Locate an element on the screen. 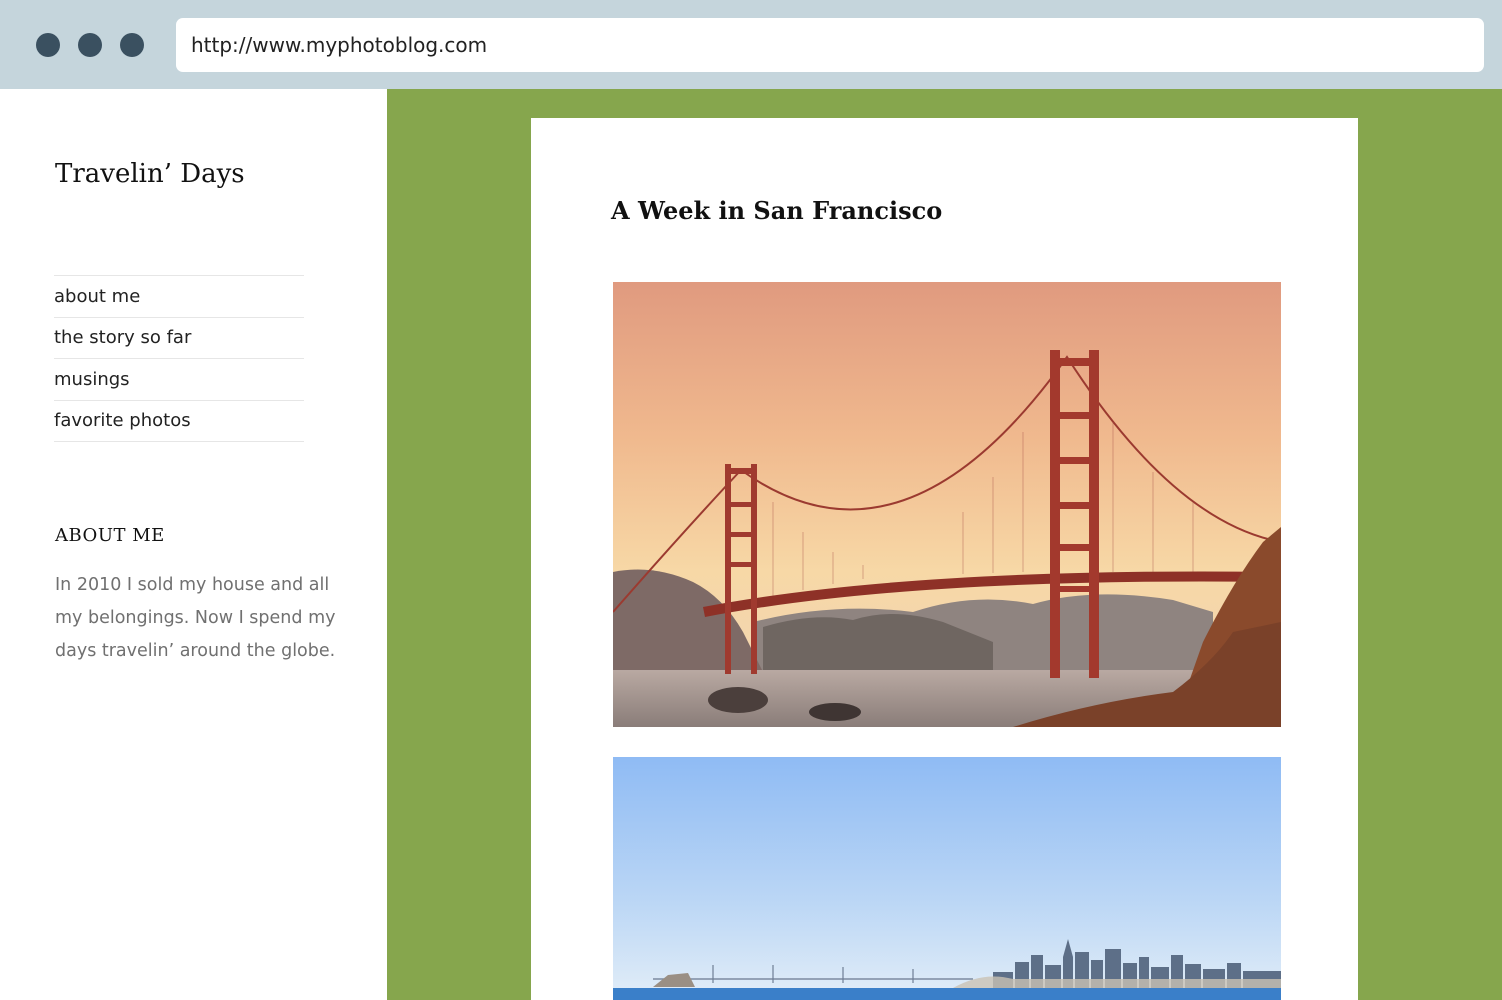 This screenshot has height=1000, width=1502. window-close-dot is located at coordinates (48, 45).